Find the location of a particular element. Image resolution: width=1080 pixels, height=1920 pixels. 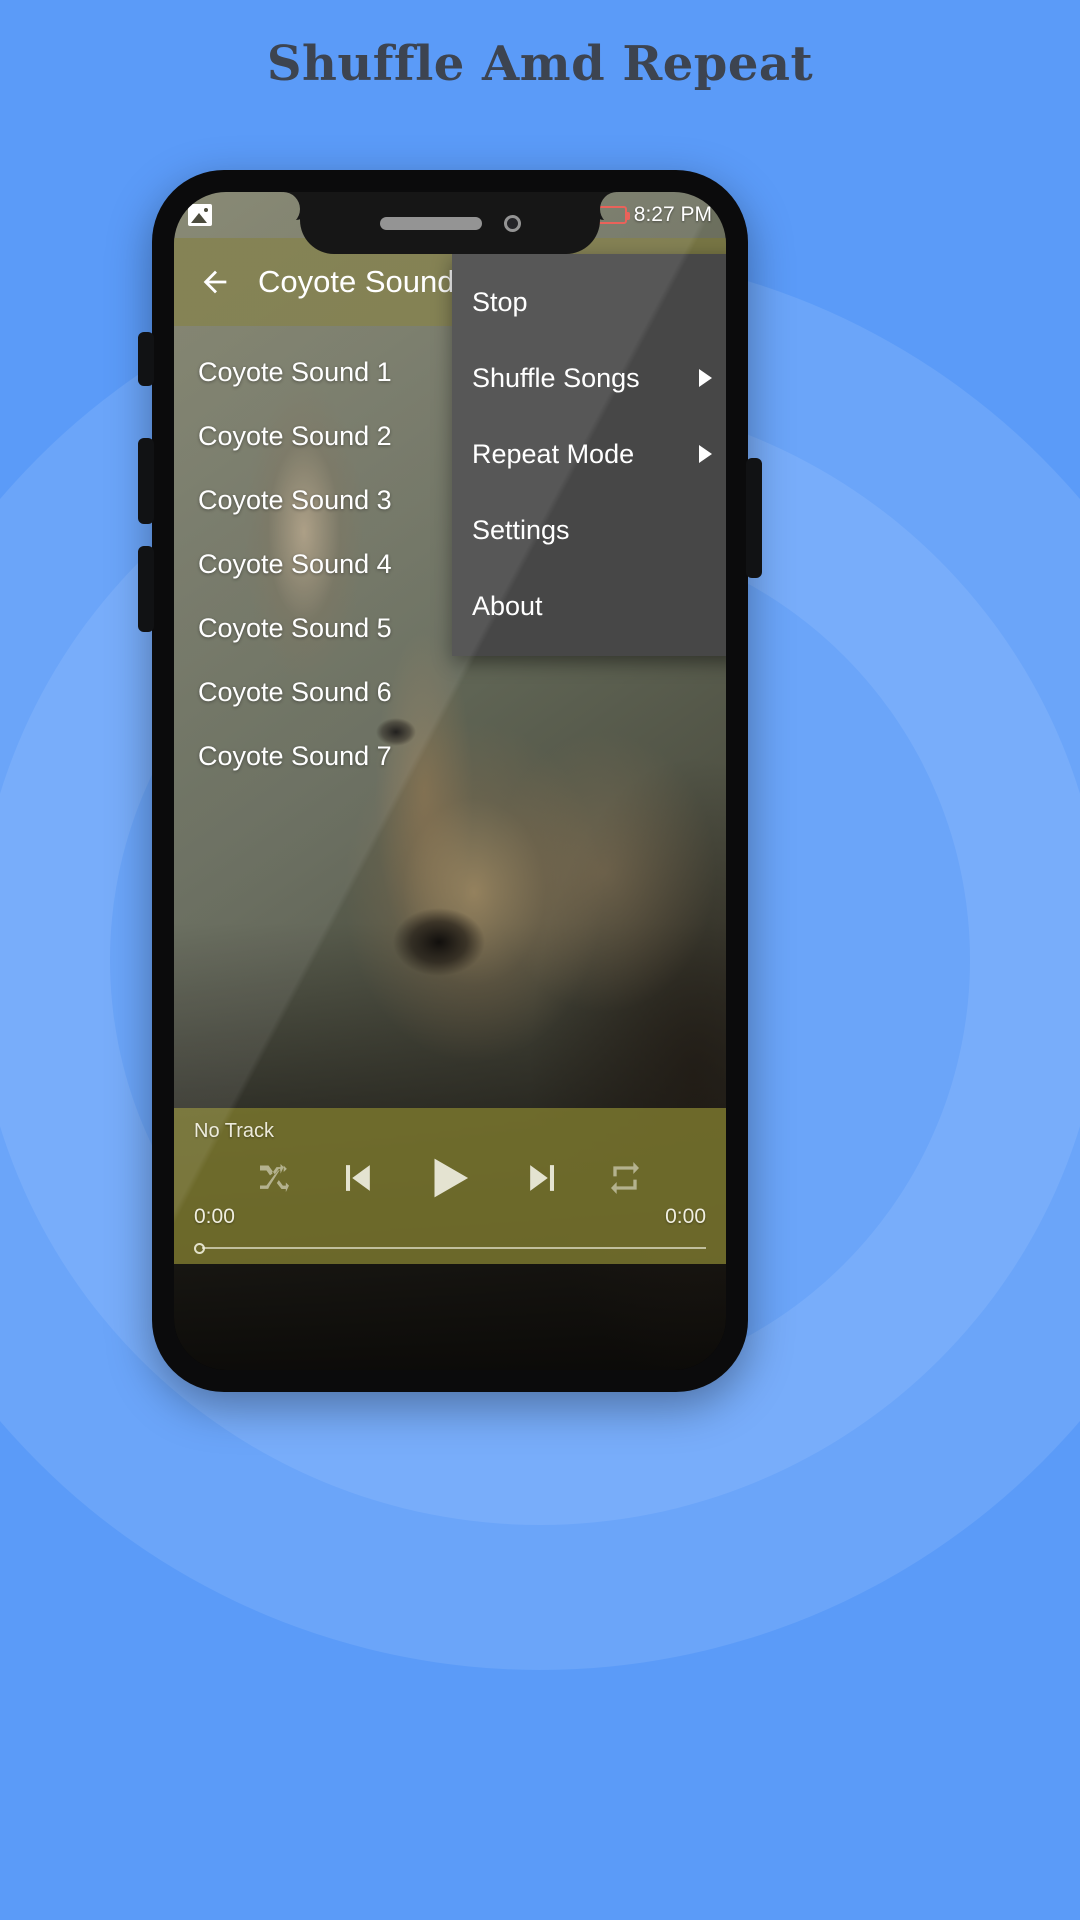

menu-item-stop: Stop is located at coordinates (589, 302).